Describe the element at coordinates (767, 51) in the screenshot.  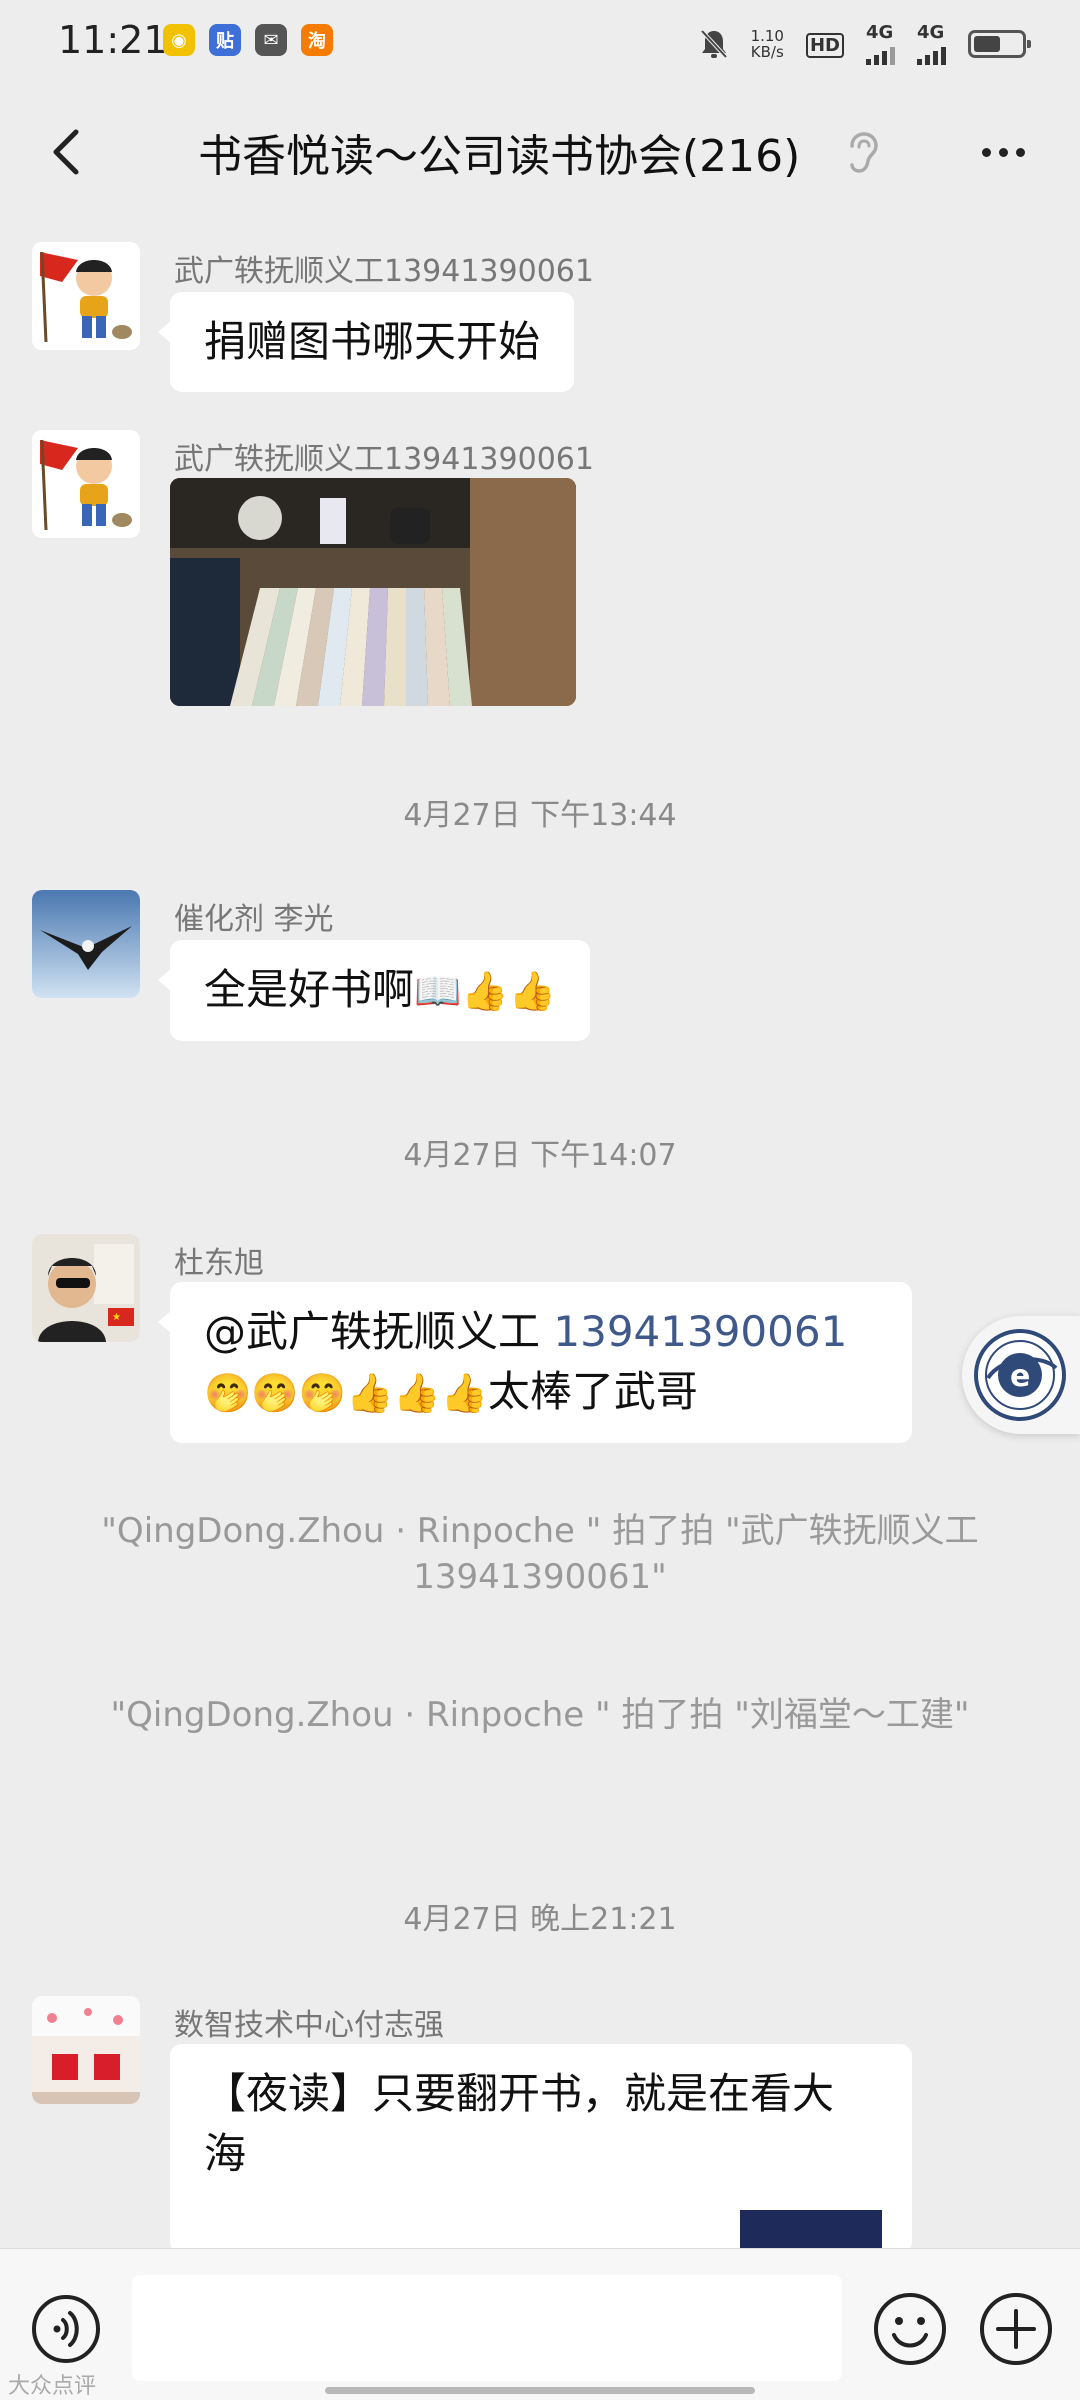
I see `speed-unit: KB/s` at that location.